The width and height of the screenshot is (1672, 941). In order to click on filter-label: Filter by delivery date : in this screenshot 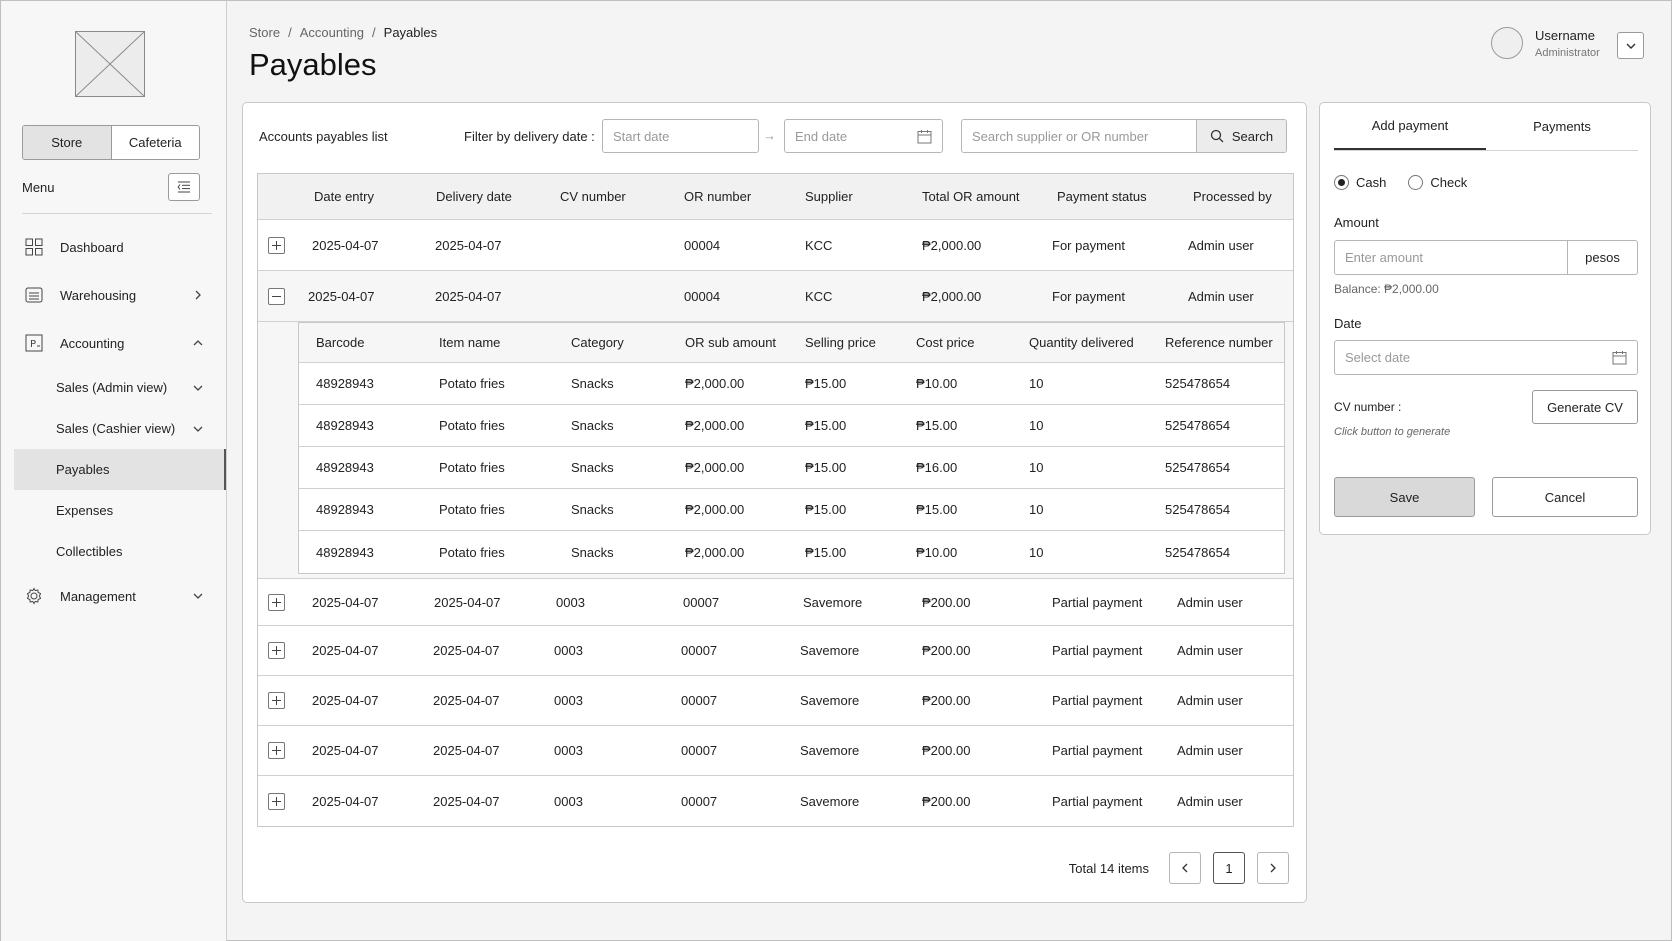, I will do `click(529, 136)`.